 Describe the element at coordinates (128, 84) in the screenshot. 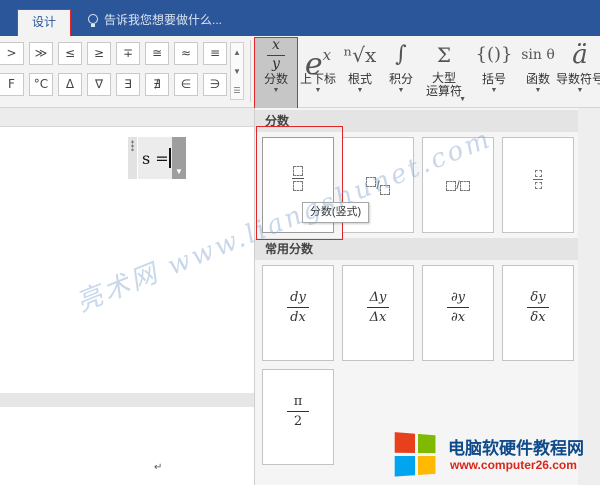

I see `symbol-button: ∃` at that location.